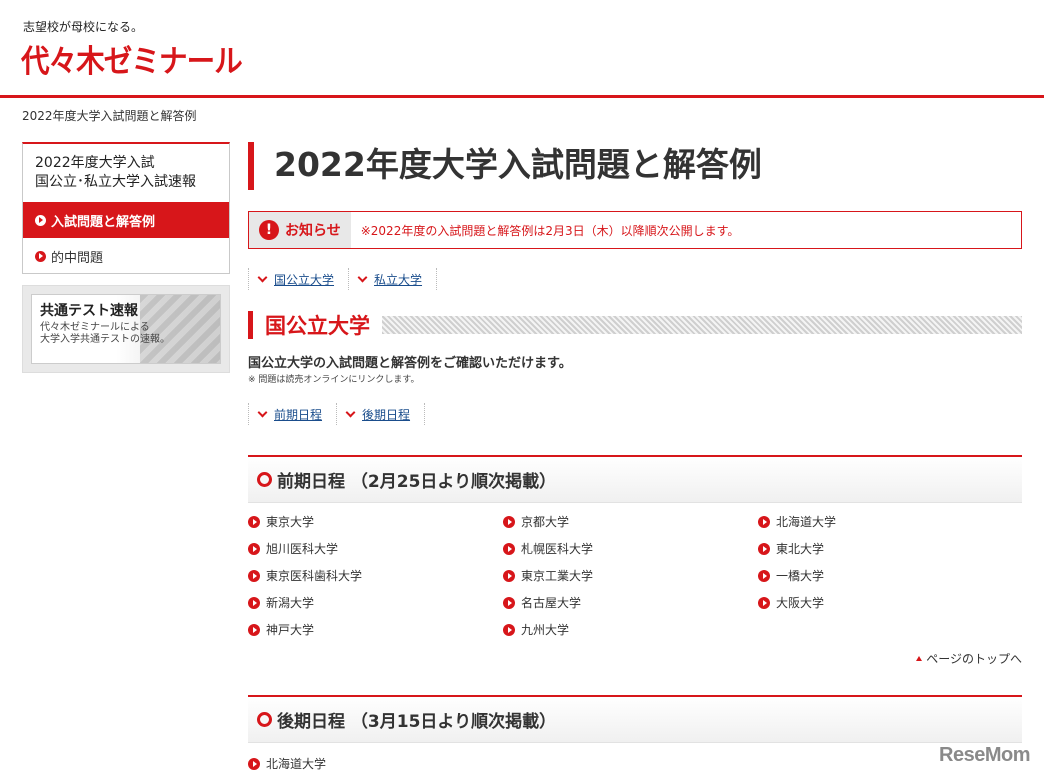 Image resolution: width=1044 pixels, height=779 pixels. Describe the element at coordinates (314, 576) in the screenshot. I see `university-name: 東京医科歯科大学` at that location.